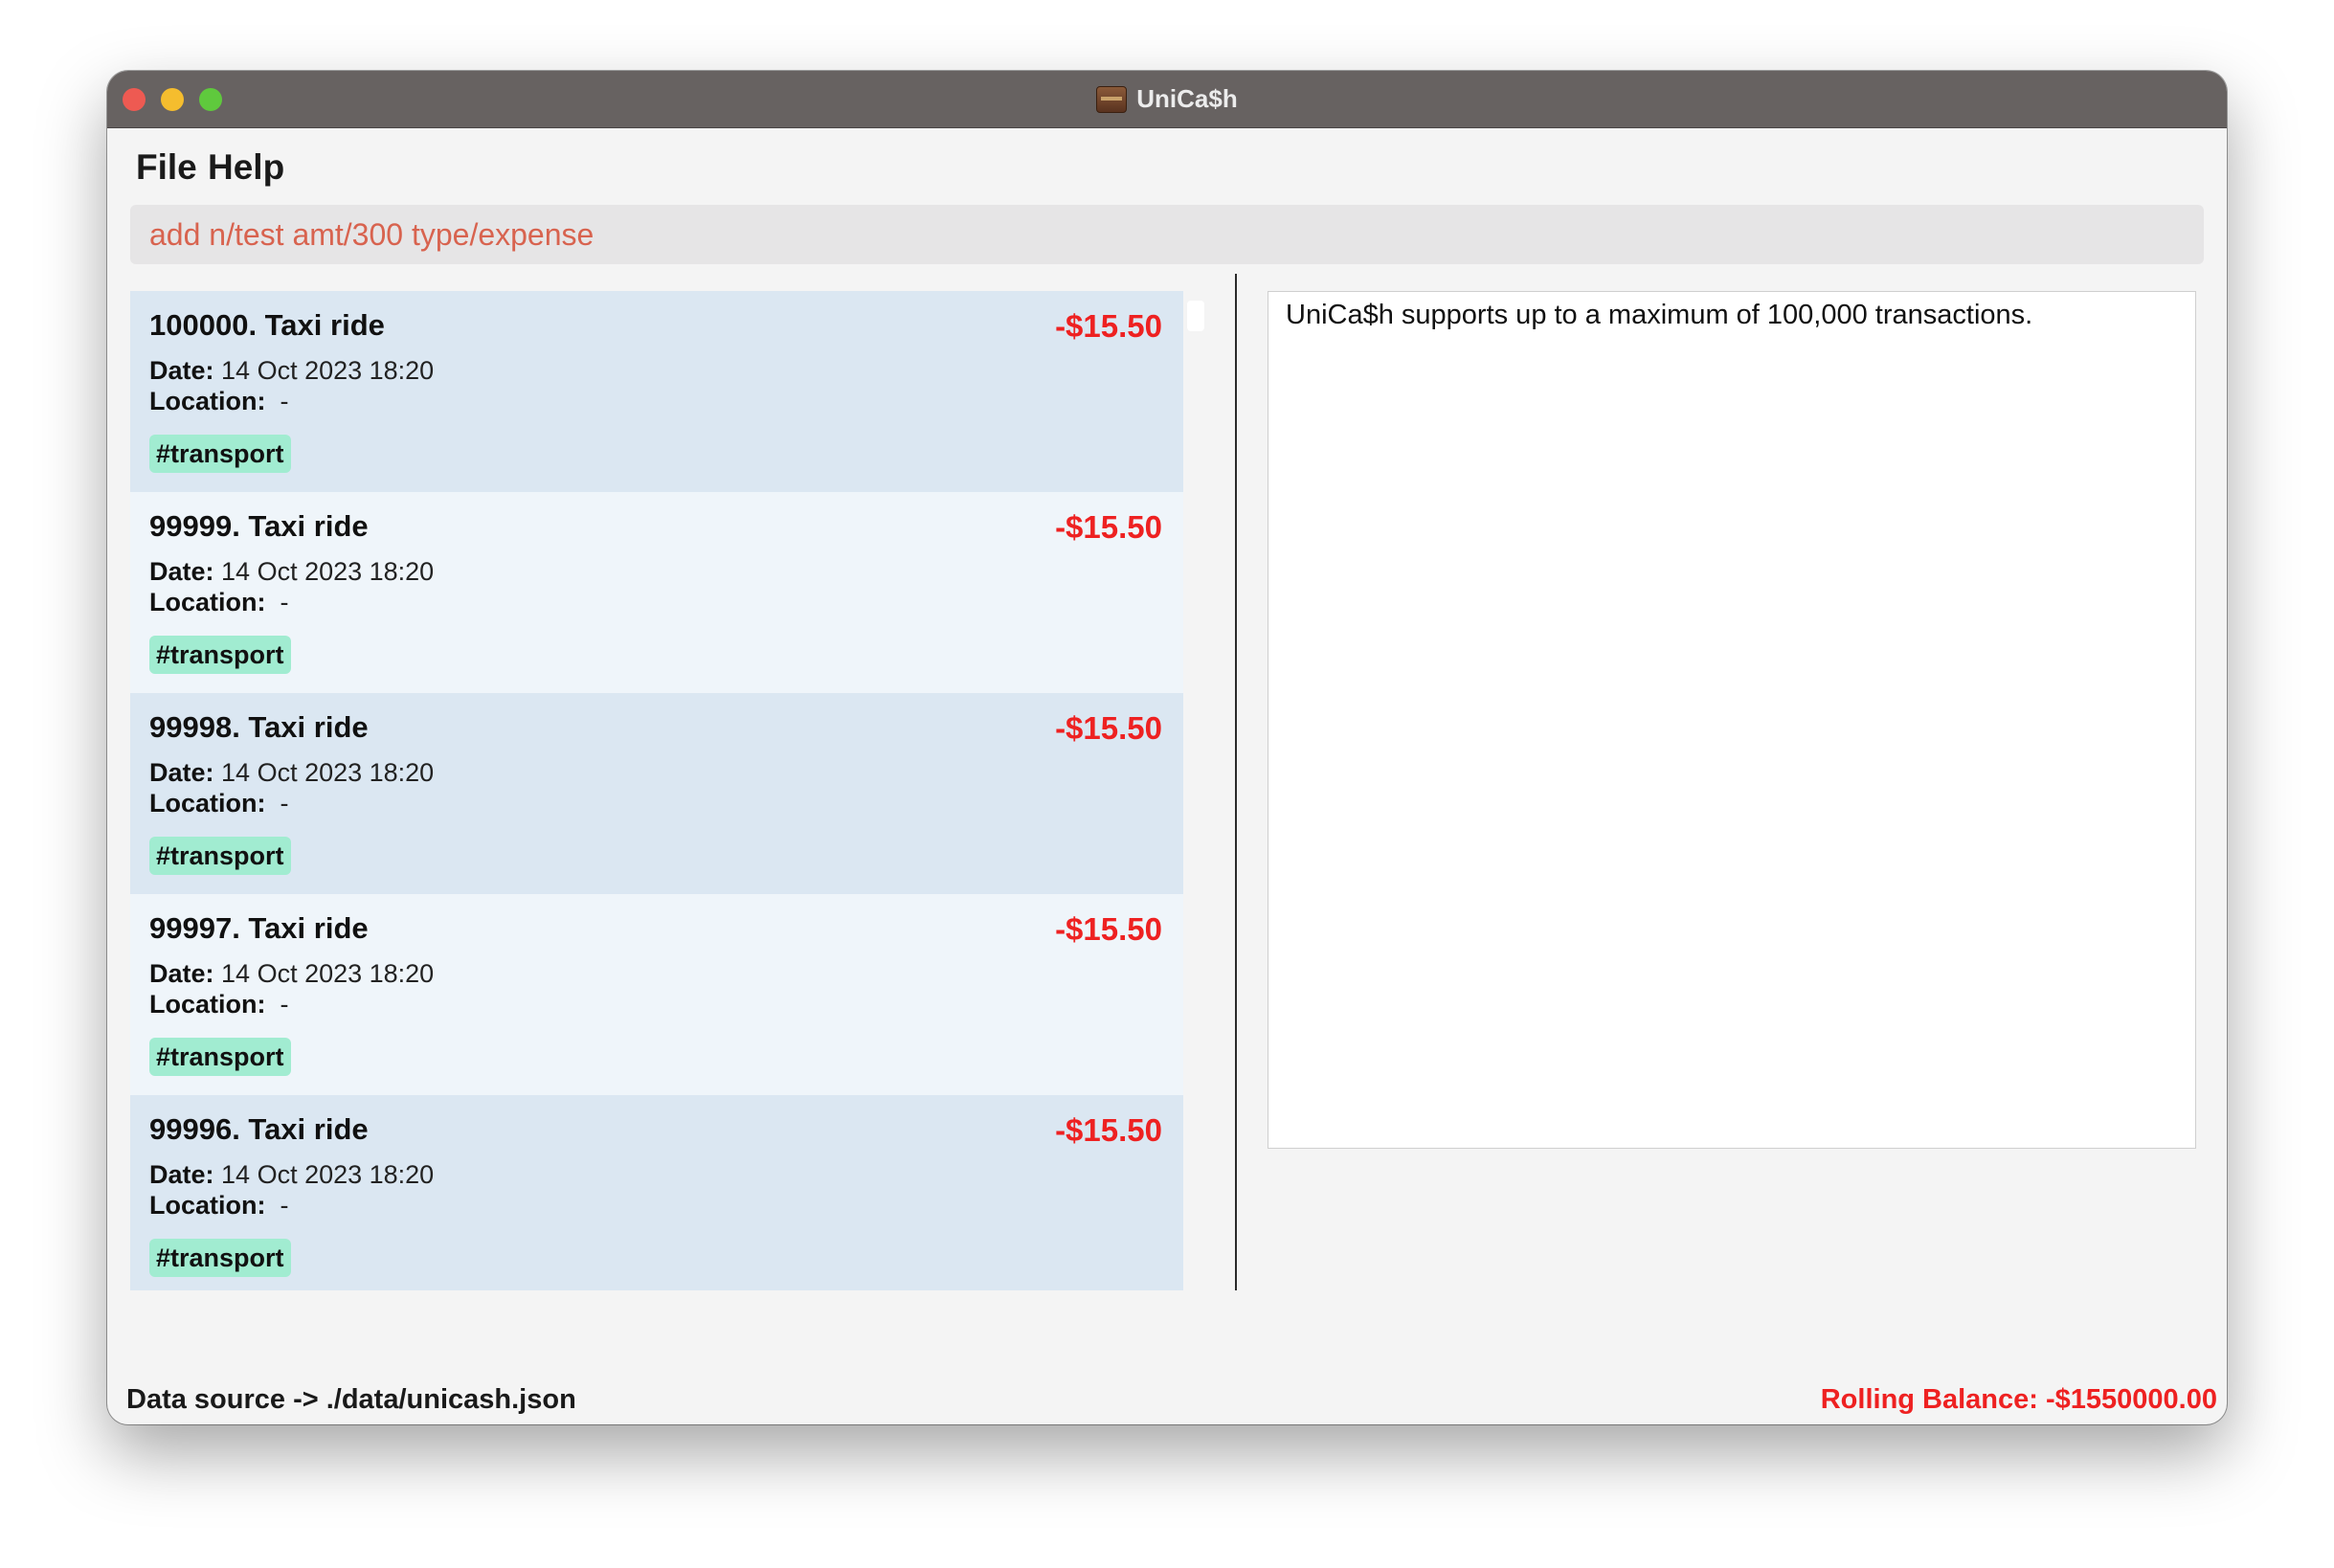  Describe the element at coordinates (1195, 316) in the screenshot. I see `list-scrollbar` at that location.